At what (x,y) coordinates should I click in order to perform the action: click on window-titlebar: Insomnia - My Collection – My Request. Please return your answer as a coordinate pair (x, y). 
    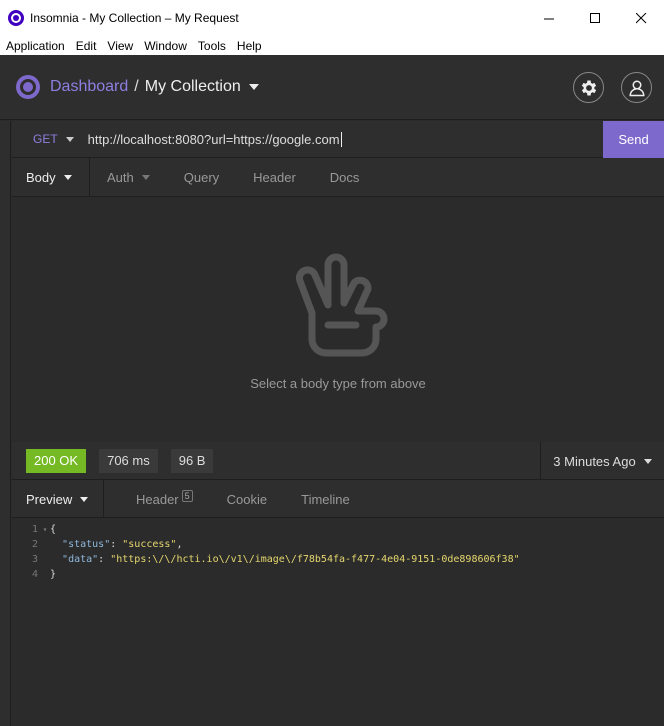
    Looking at the image, I should click on (332, 18).